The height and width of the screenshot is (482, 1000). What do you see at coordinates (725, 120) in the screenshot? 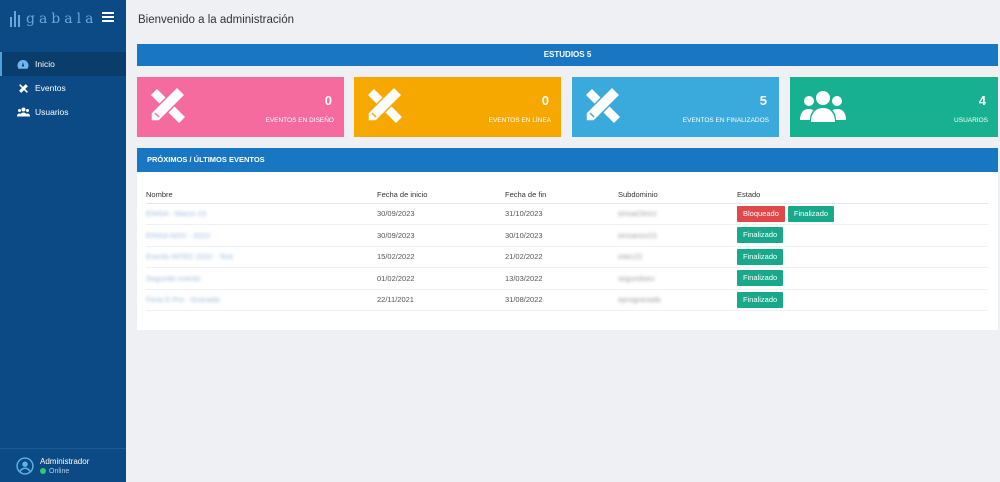
I see `stat-label: EVENTOS EN FINALIZADOS` at bounding box center [725, 120].